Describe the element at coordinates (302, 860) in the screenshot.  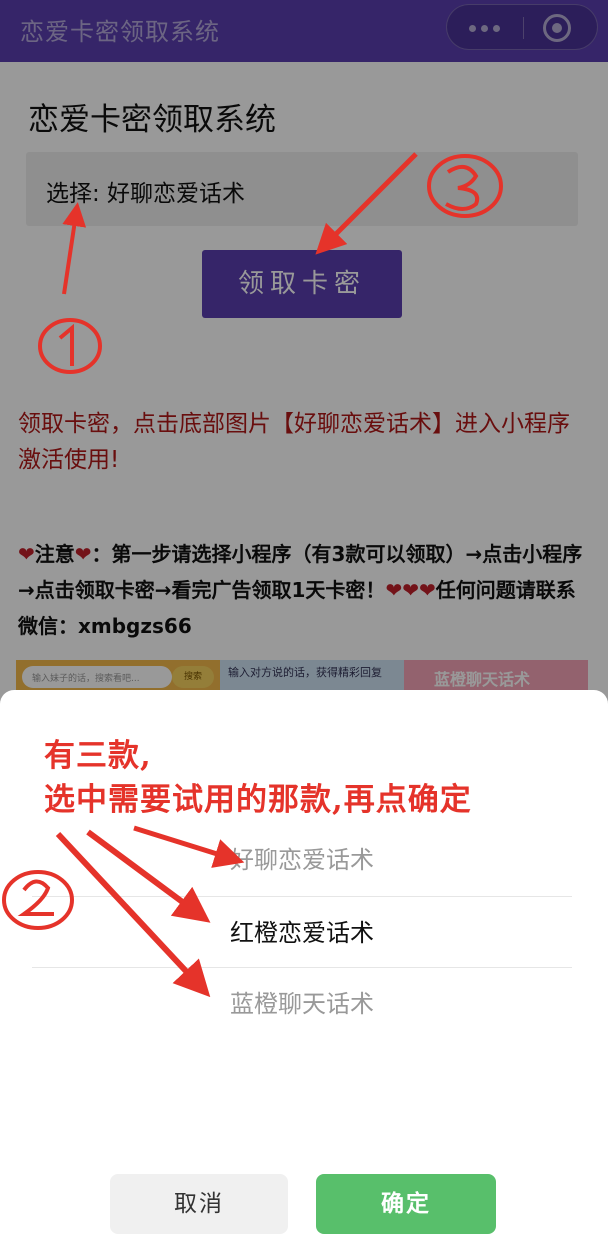
I see `picker-option: 好聊恋爱话术` at that location.